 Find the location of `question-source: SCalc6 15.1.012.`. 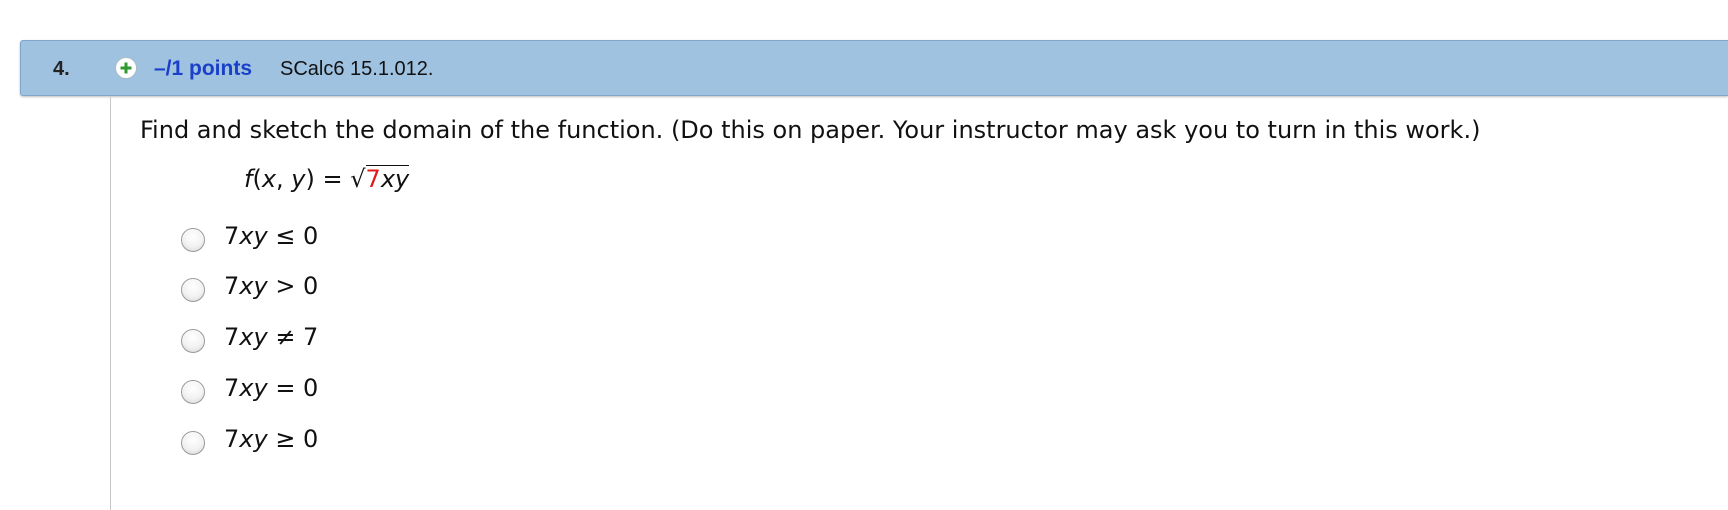

question-source: SCalc6 15.1.012. is located at coordinates (357, 69).